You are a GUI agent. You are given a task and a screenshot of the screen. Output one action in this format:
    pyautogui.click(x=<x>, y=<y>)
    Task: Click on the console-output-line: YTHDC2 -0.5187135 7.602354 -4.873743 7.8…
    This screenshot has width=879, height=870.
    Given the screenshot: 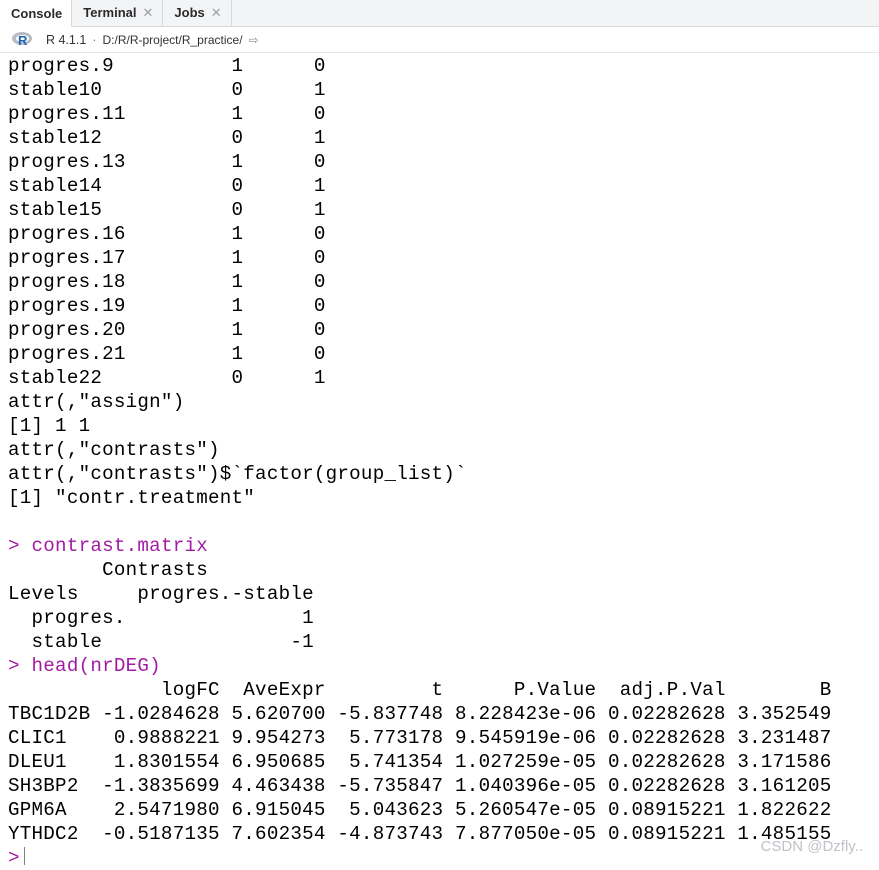 What is the action you would take?
    pyautogui.click(x=420, y=834)
    